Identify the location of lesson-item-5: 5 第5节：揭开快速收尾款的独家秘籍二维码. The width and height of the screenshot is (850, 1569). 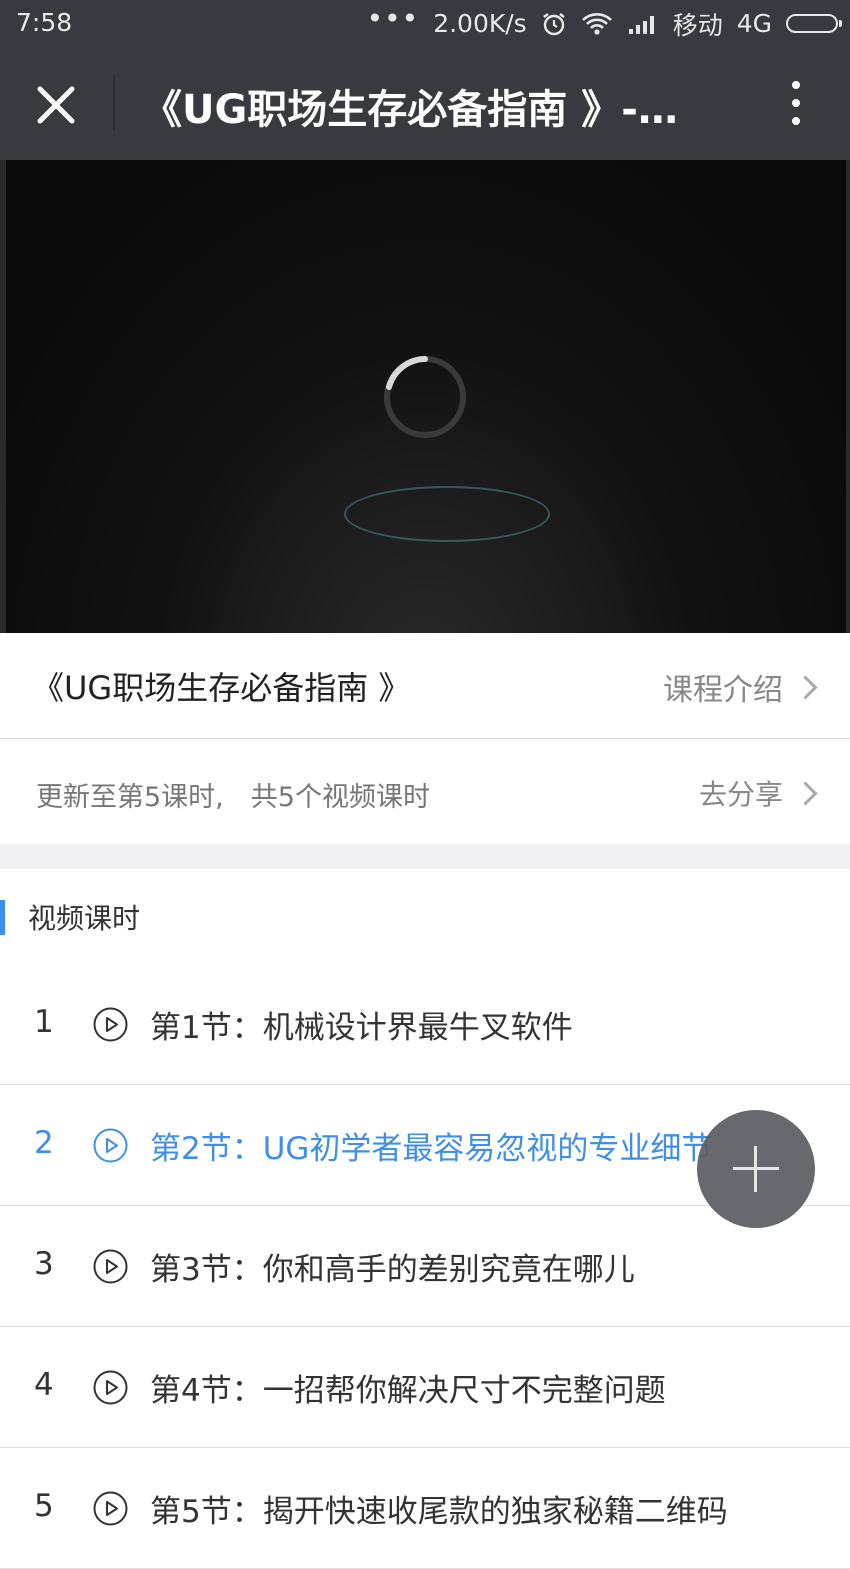
(425, 1508).